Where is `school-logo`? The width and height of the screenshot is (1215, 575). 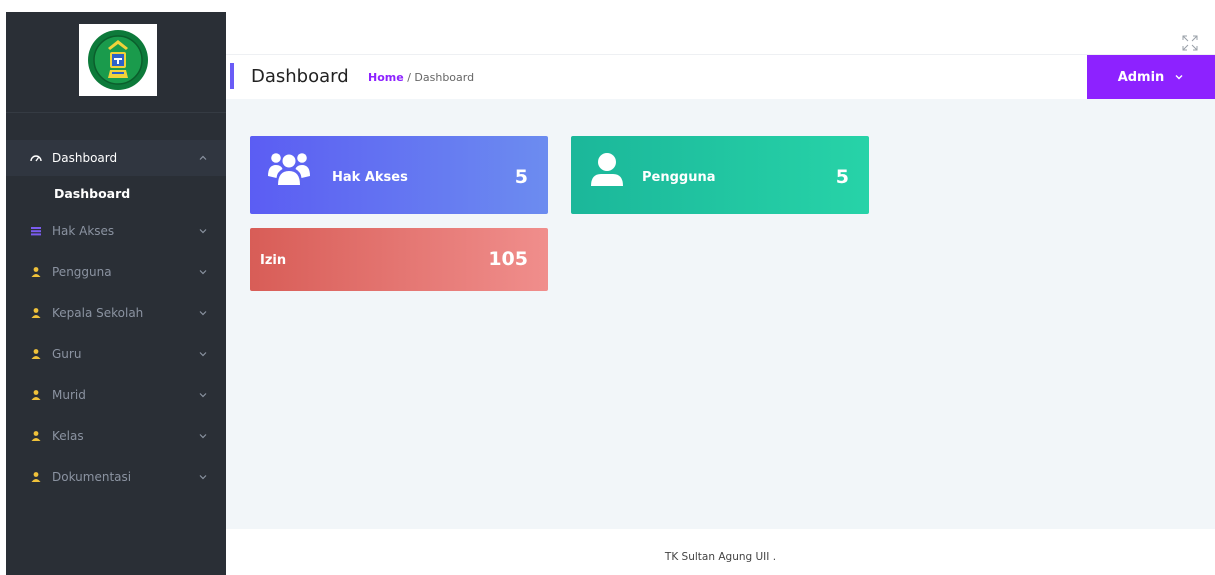
school-logo is located at coordinates (118, 60).